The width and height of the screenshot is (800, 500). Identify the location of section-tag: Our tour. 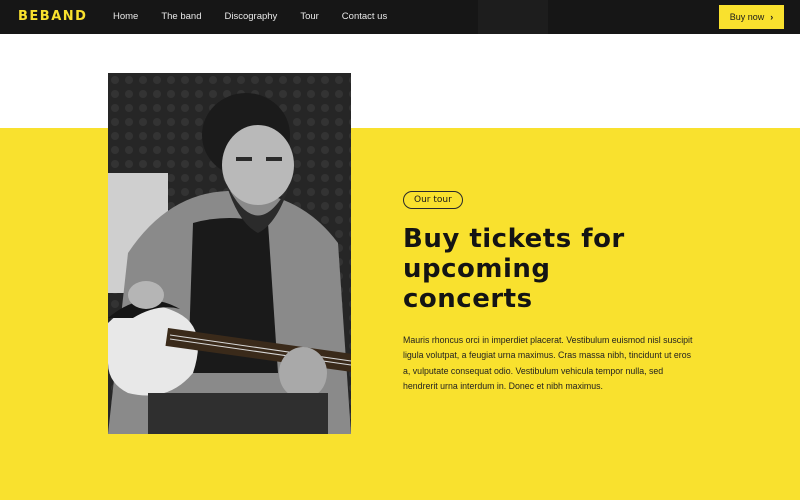
(433, 200).